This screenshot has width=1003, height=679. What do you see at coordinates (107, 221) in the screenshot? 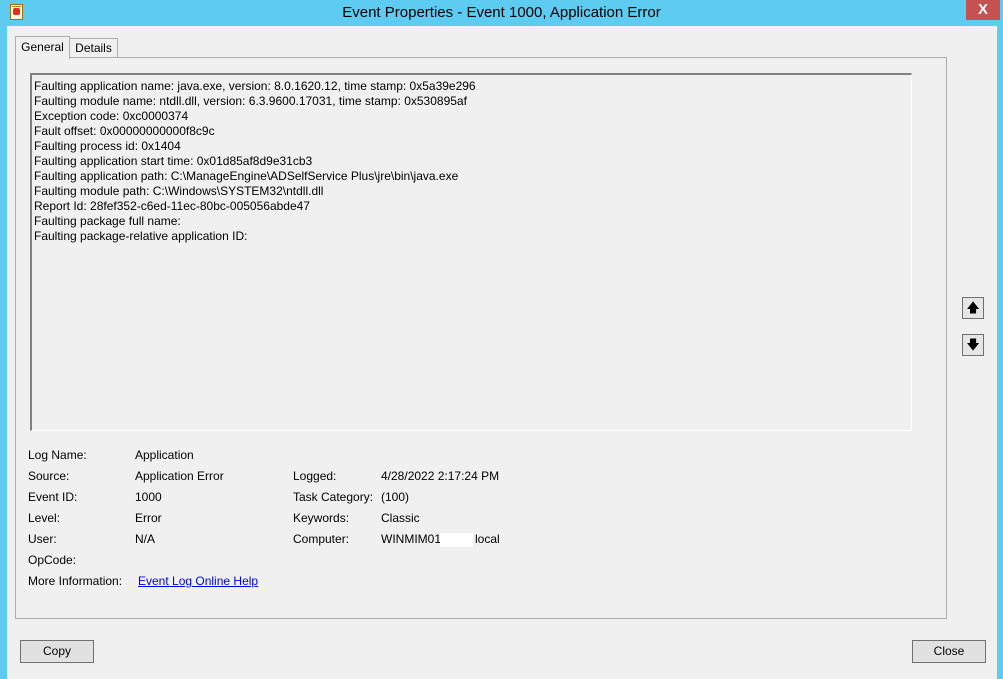
I see `description-line: Faulting package full name:` at bounding box center [107, 221].